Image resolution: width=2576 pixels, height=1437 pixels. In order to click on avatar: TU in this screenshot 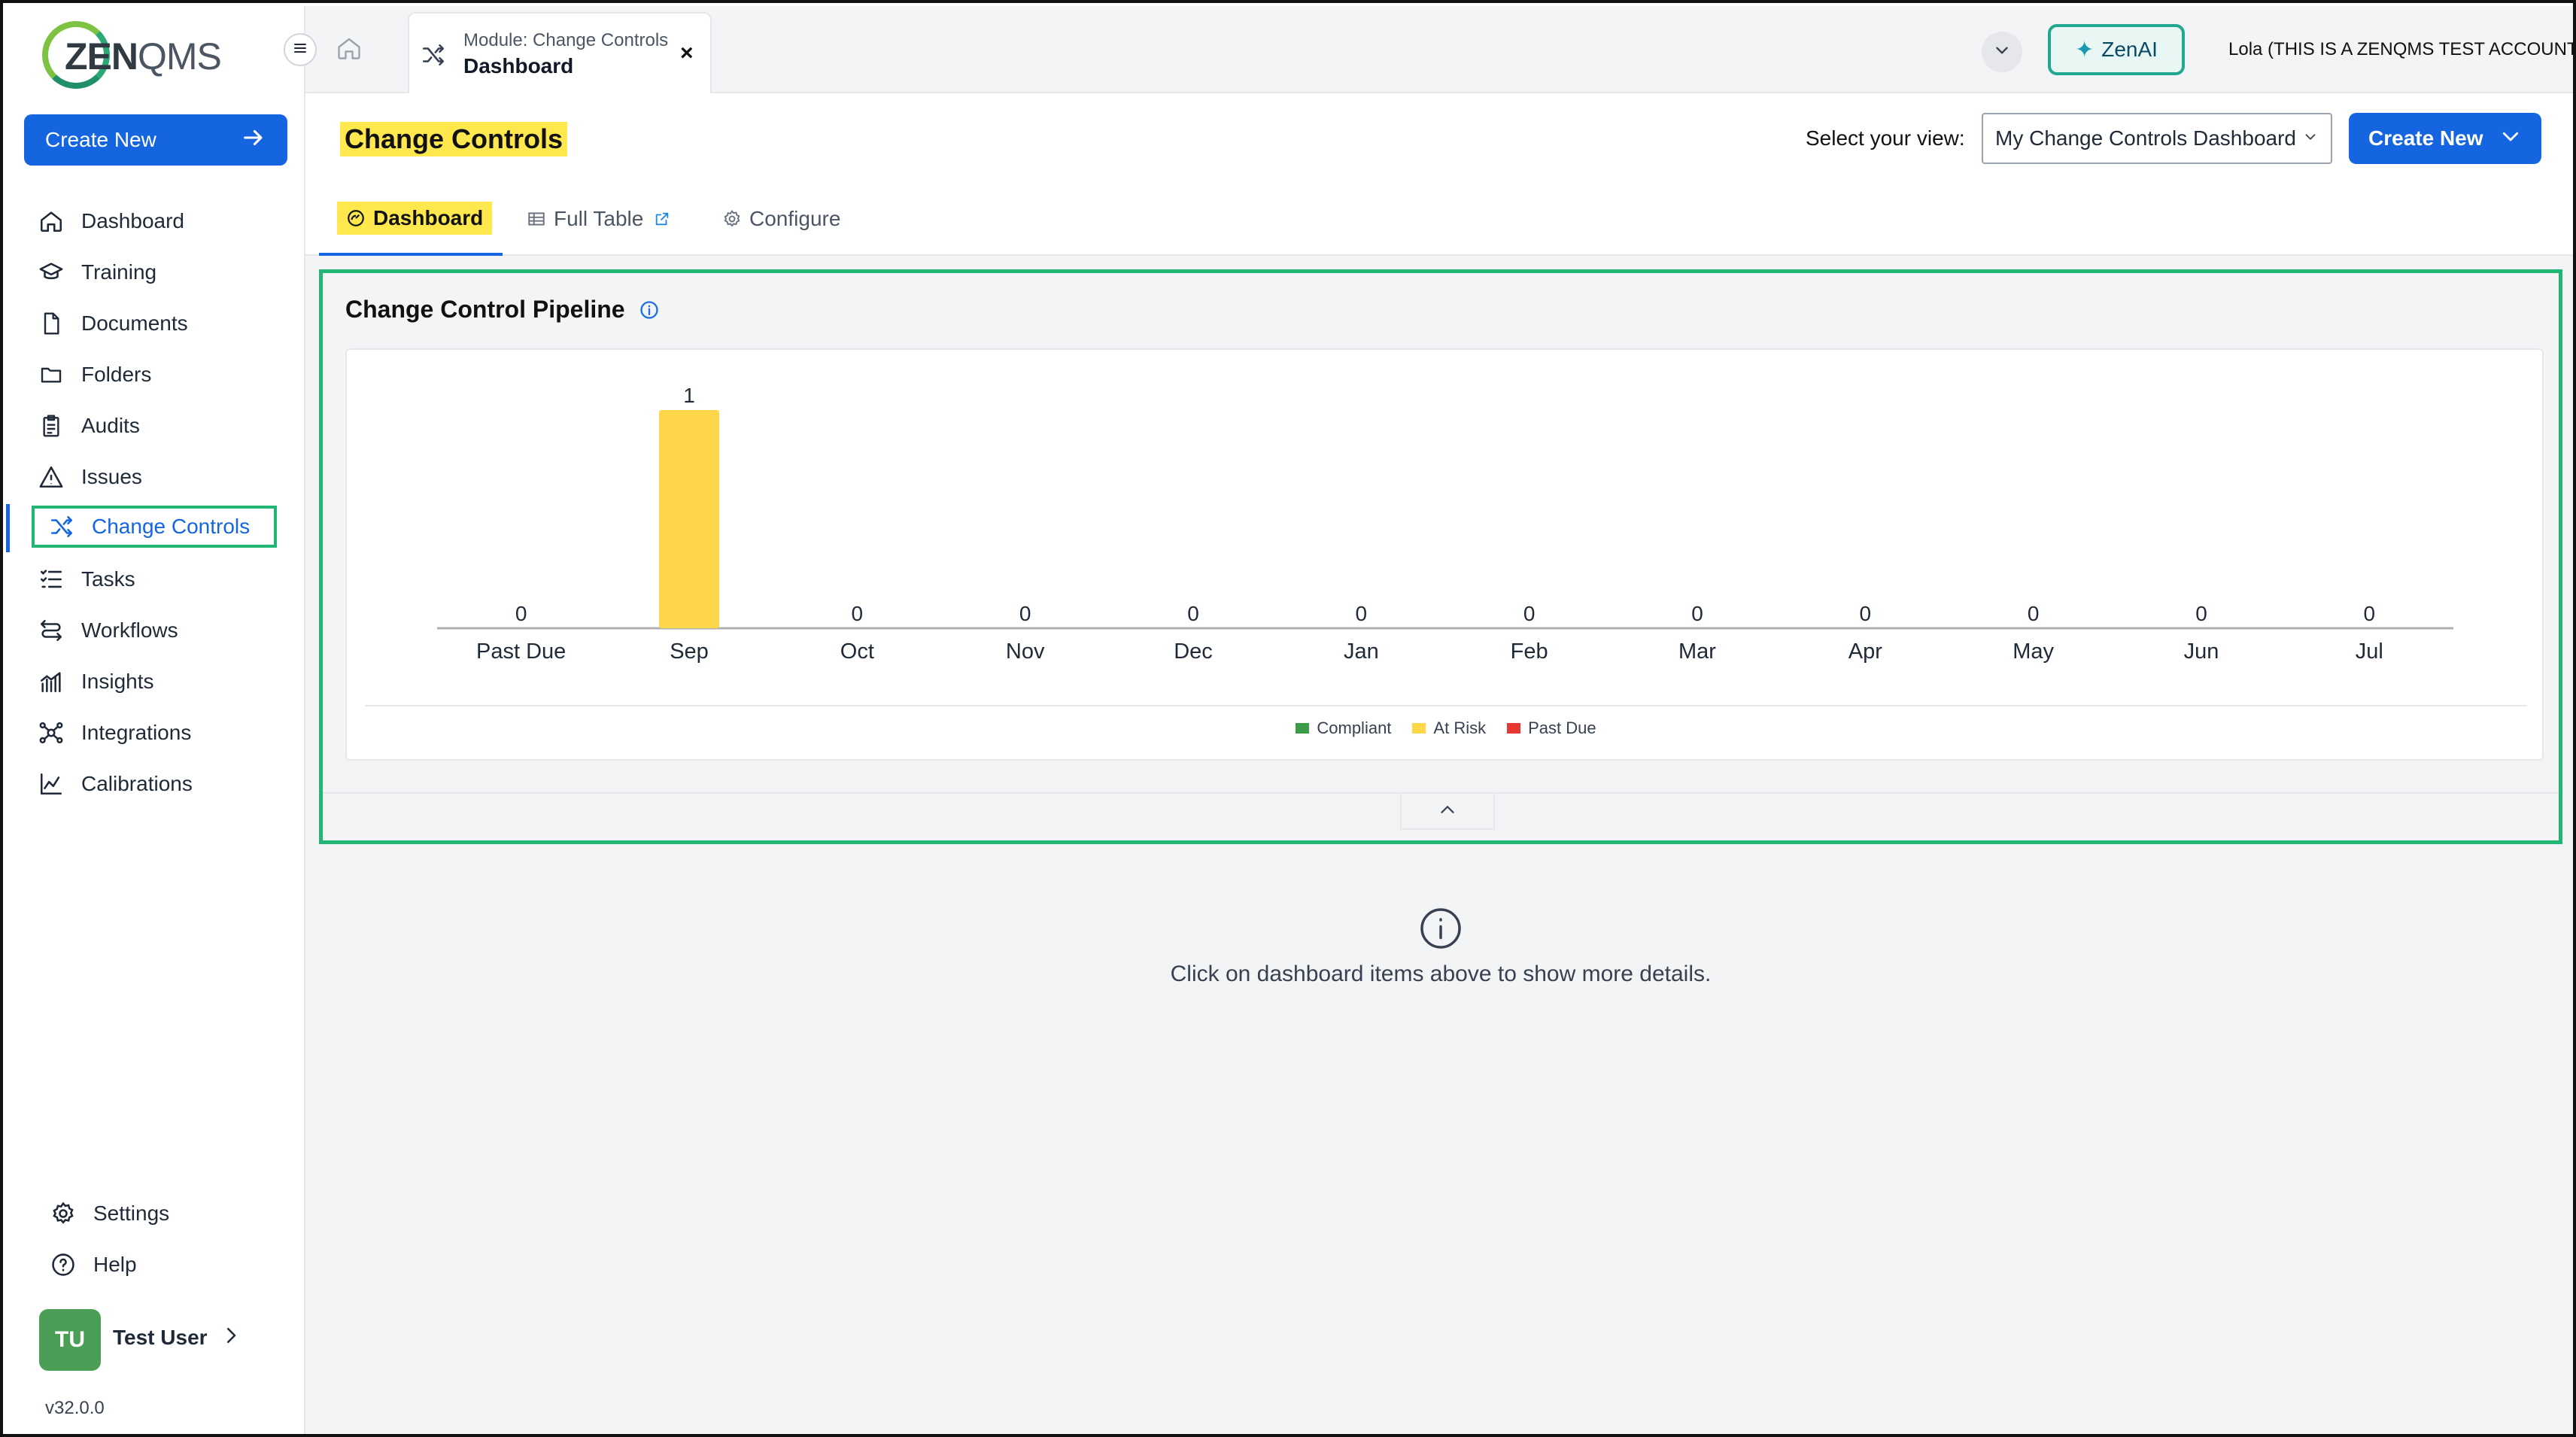, I will do `click(70, 1340)`.